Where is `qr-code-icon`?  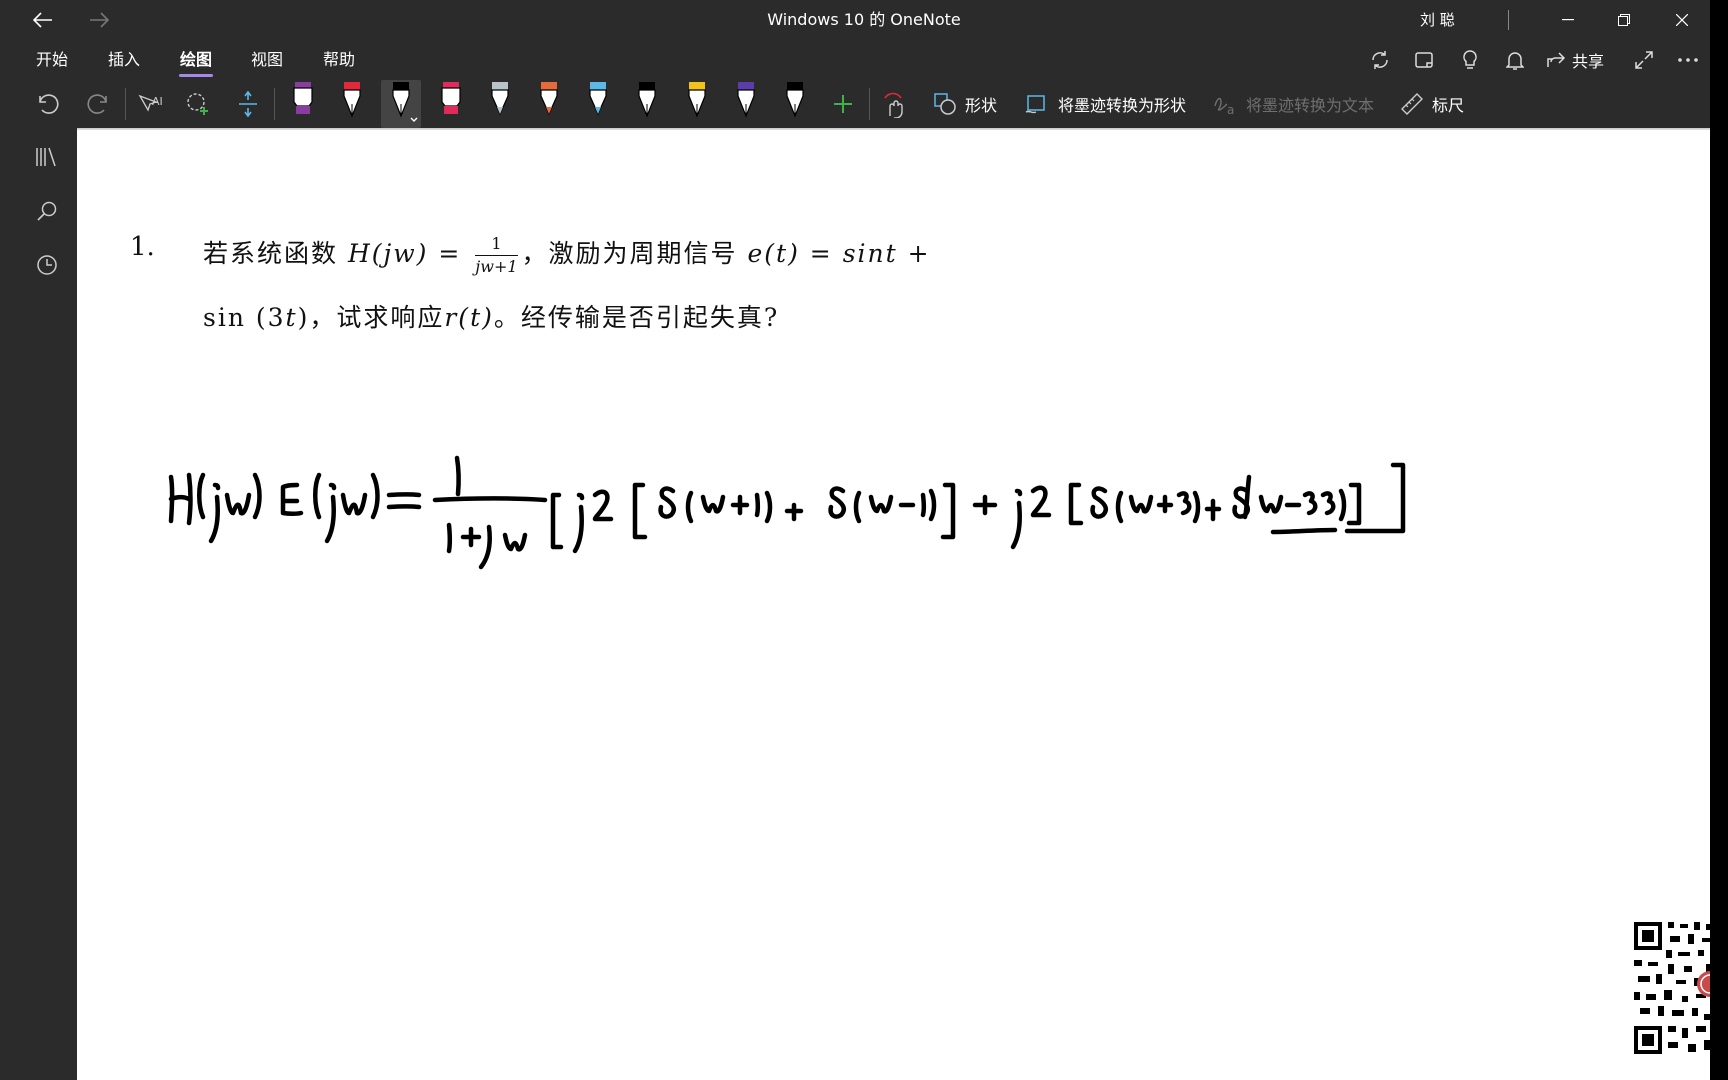 qr-code-icon is located at coordinates (1671, 984).